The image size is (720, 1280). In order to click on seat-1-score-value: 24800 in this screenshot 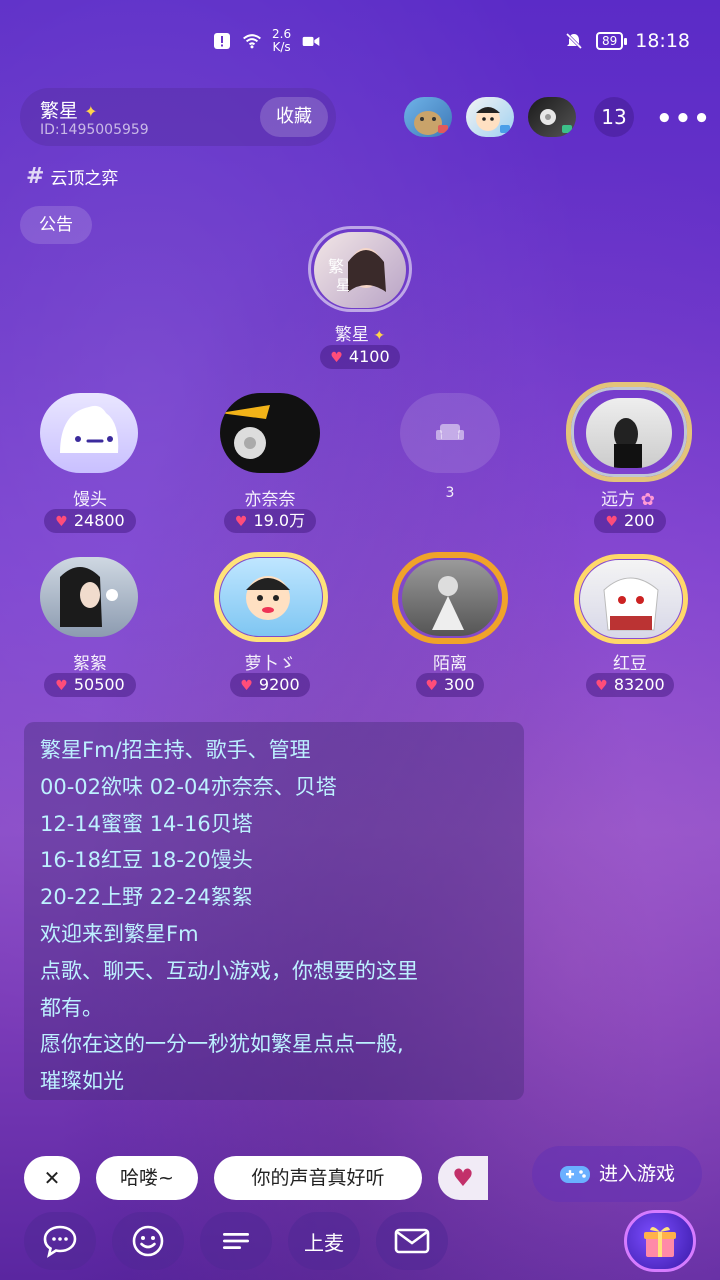, I will do `click(99, 520)`.